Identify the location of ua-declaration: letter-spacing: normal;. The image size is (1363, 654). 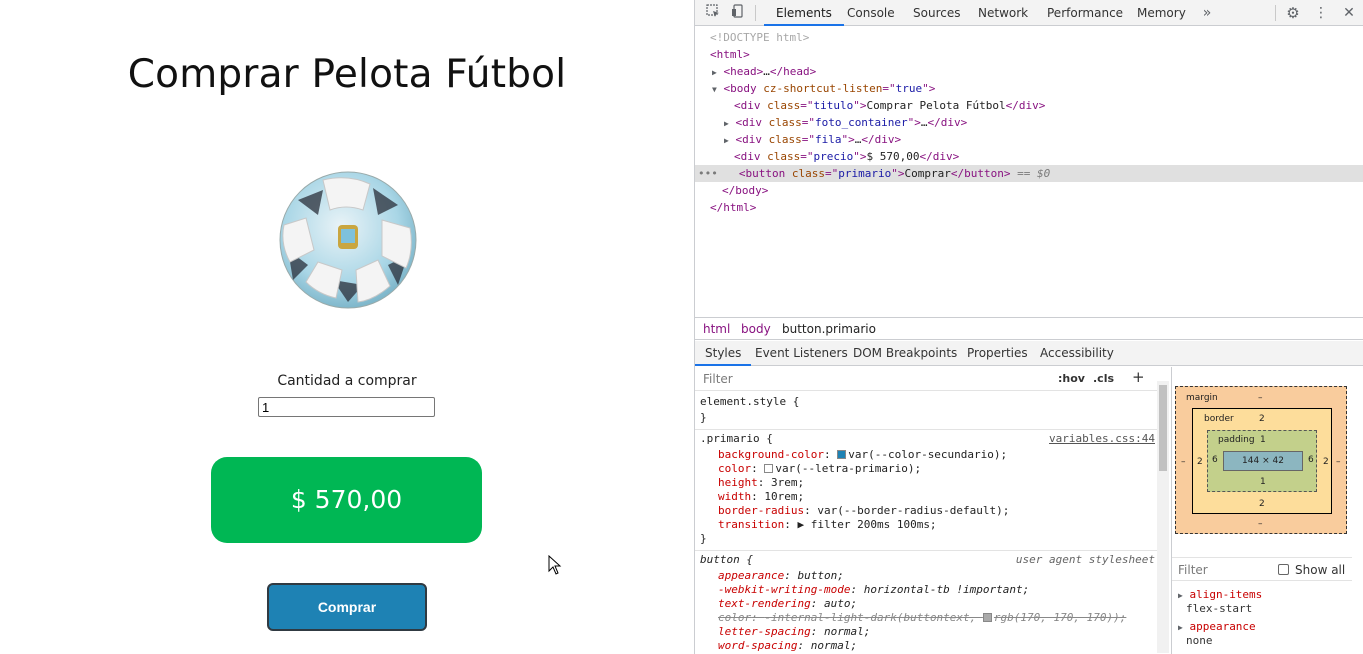
(794, 632).